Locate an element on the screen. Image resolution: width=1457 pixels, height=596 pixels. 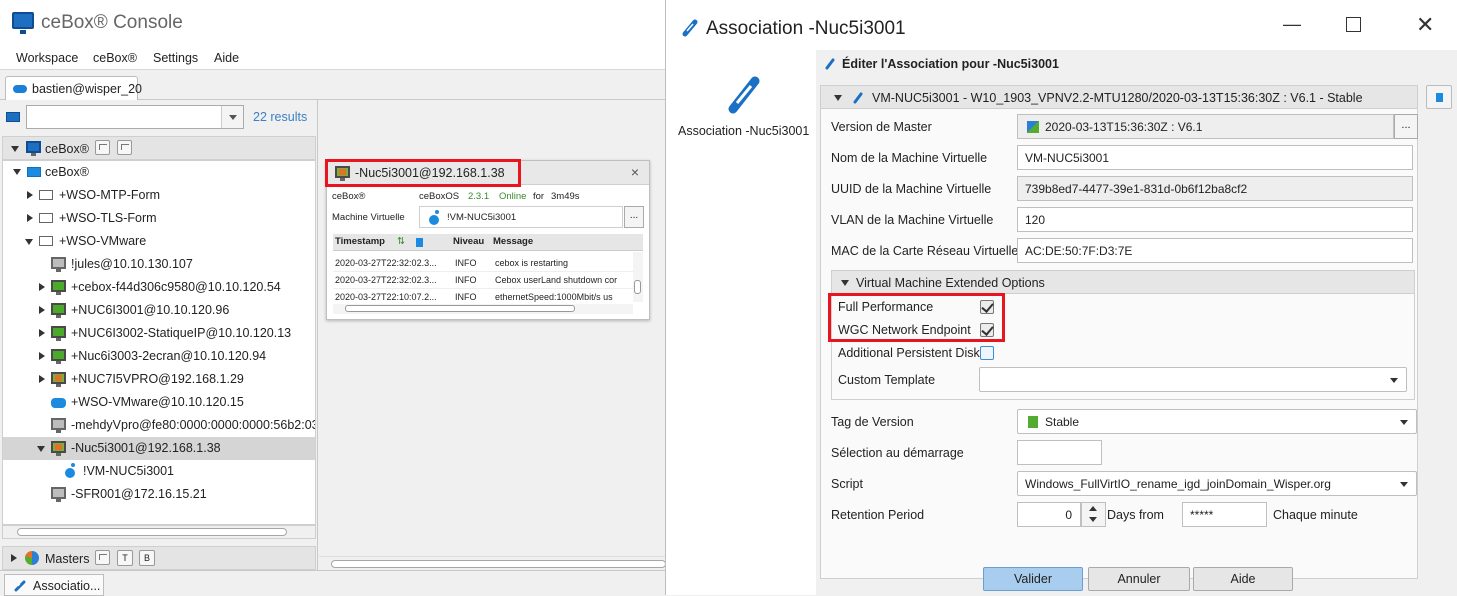
delete-button is located at coordinates (1439, 97).